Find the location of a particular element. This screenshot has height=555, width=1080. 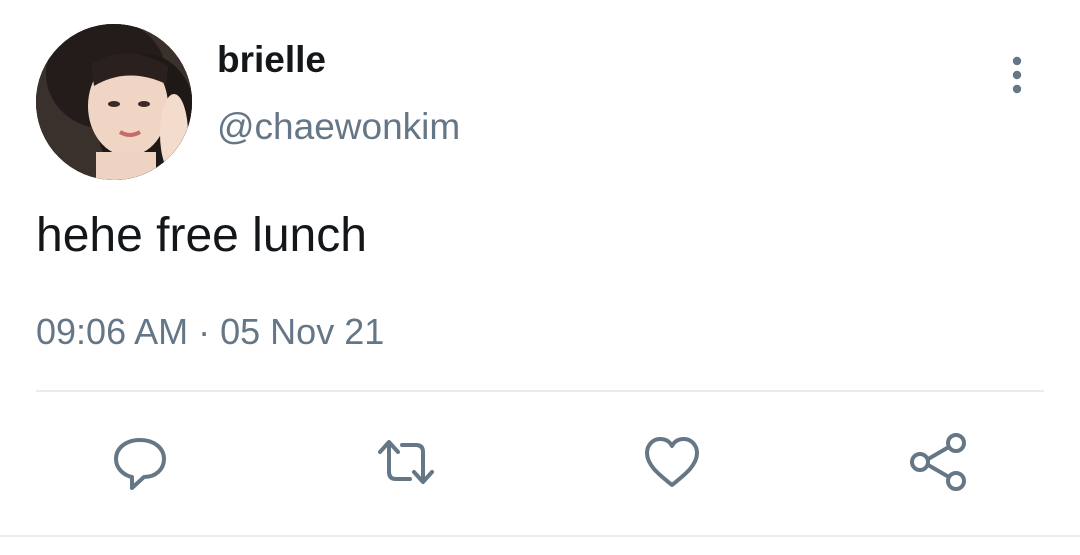

like-button is located at coordinates (672, 462).